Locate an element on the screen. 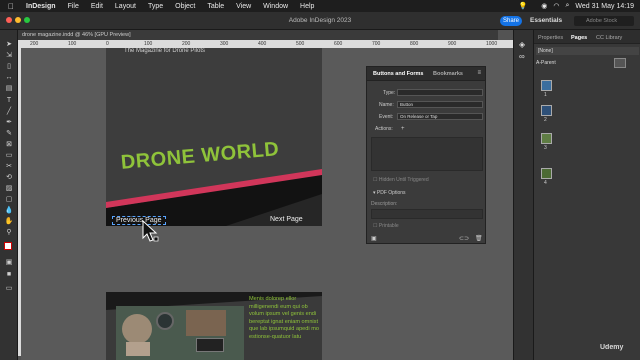  menu-edit: Edit is located at coordinates (97, 6).